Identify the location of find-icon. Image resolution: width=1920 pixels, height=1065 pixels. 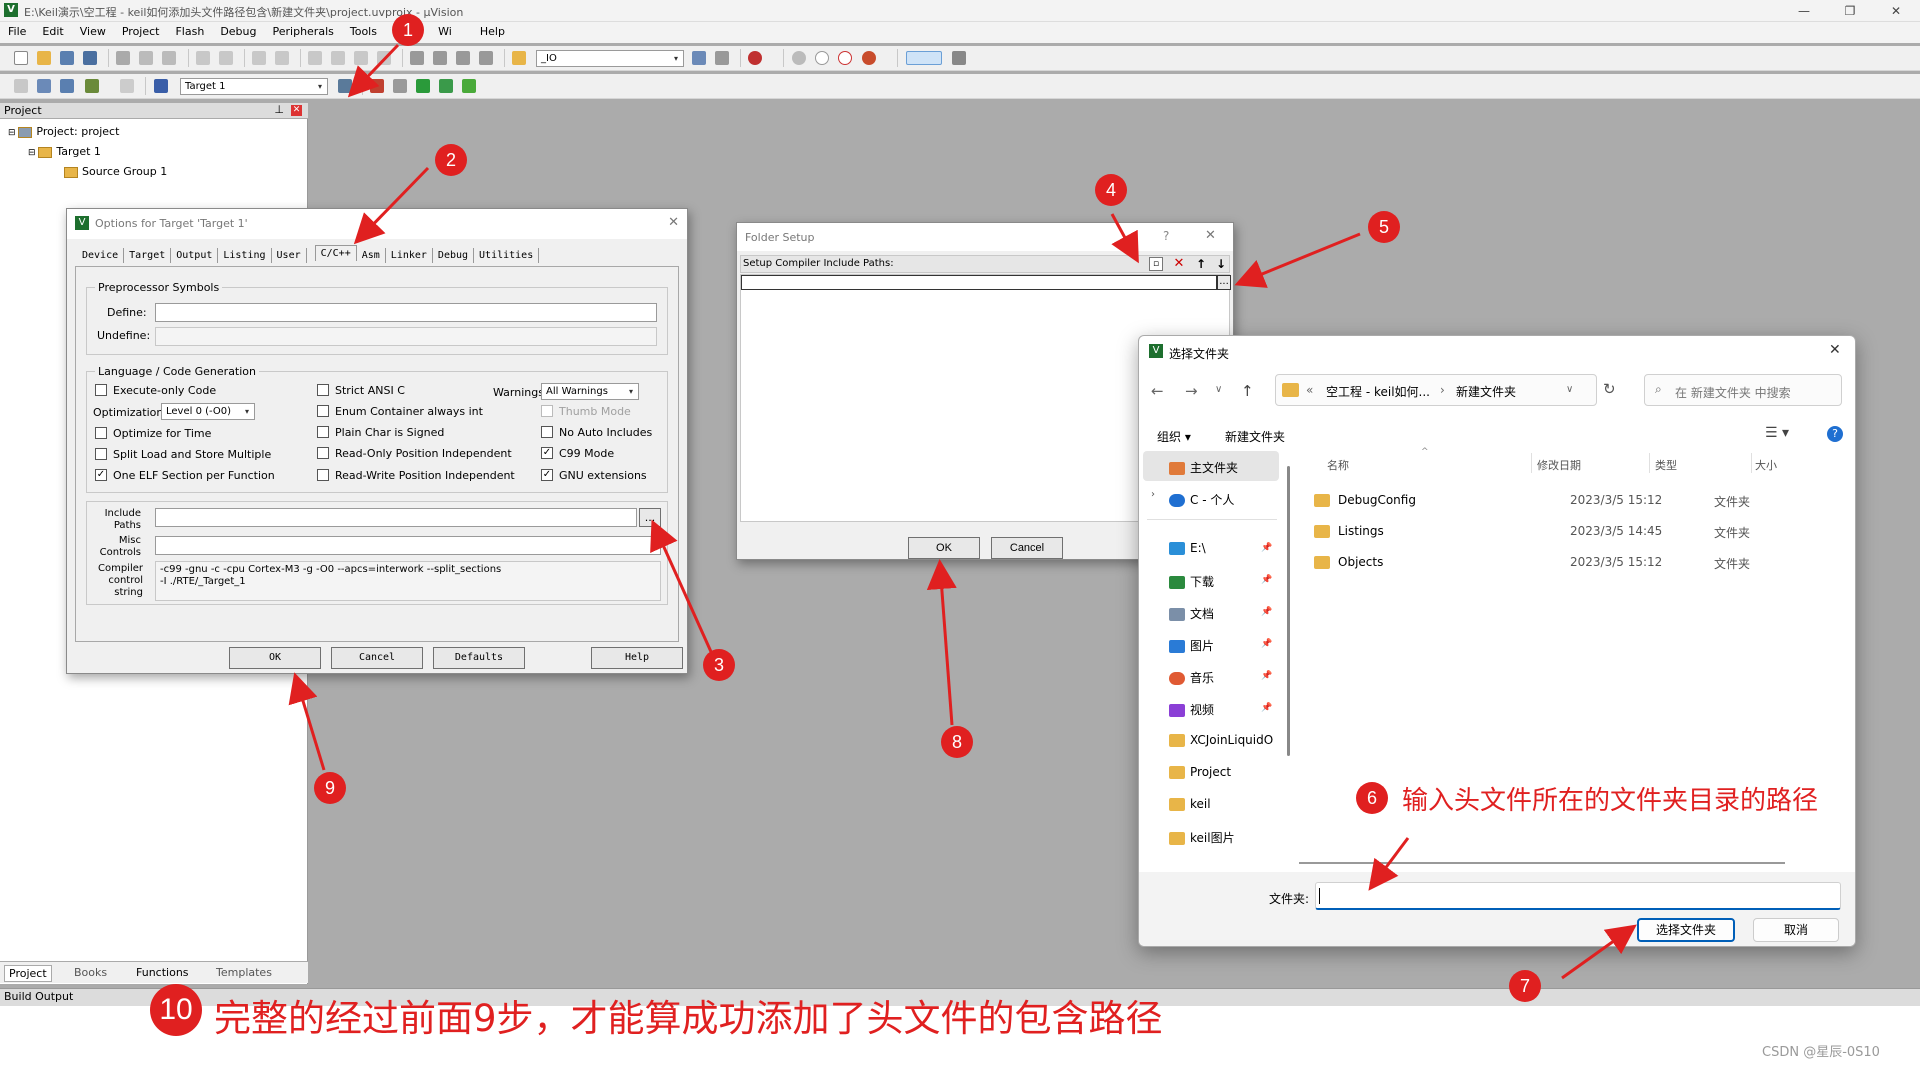
(699, 58).